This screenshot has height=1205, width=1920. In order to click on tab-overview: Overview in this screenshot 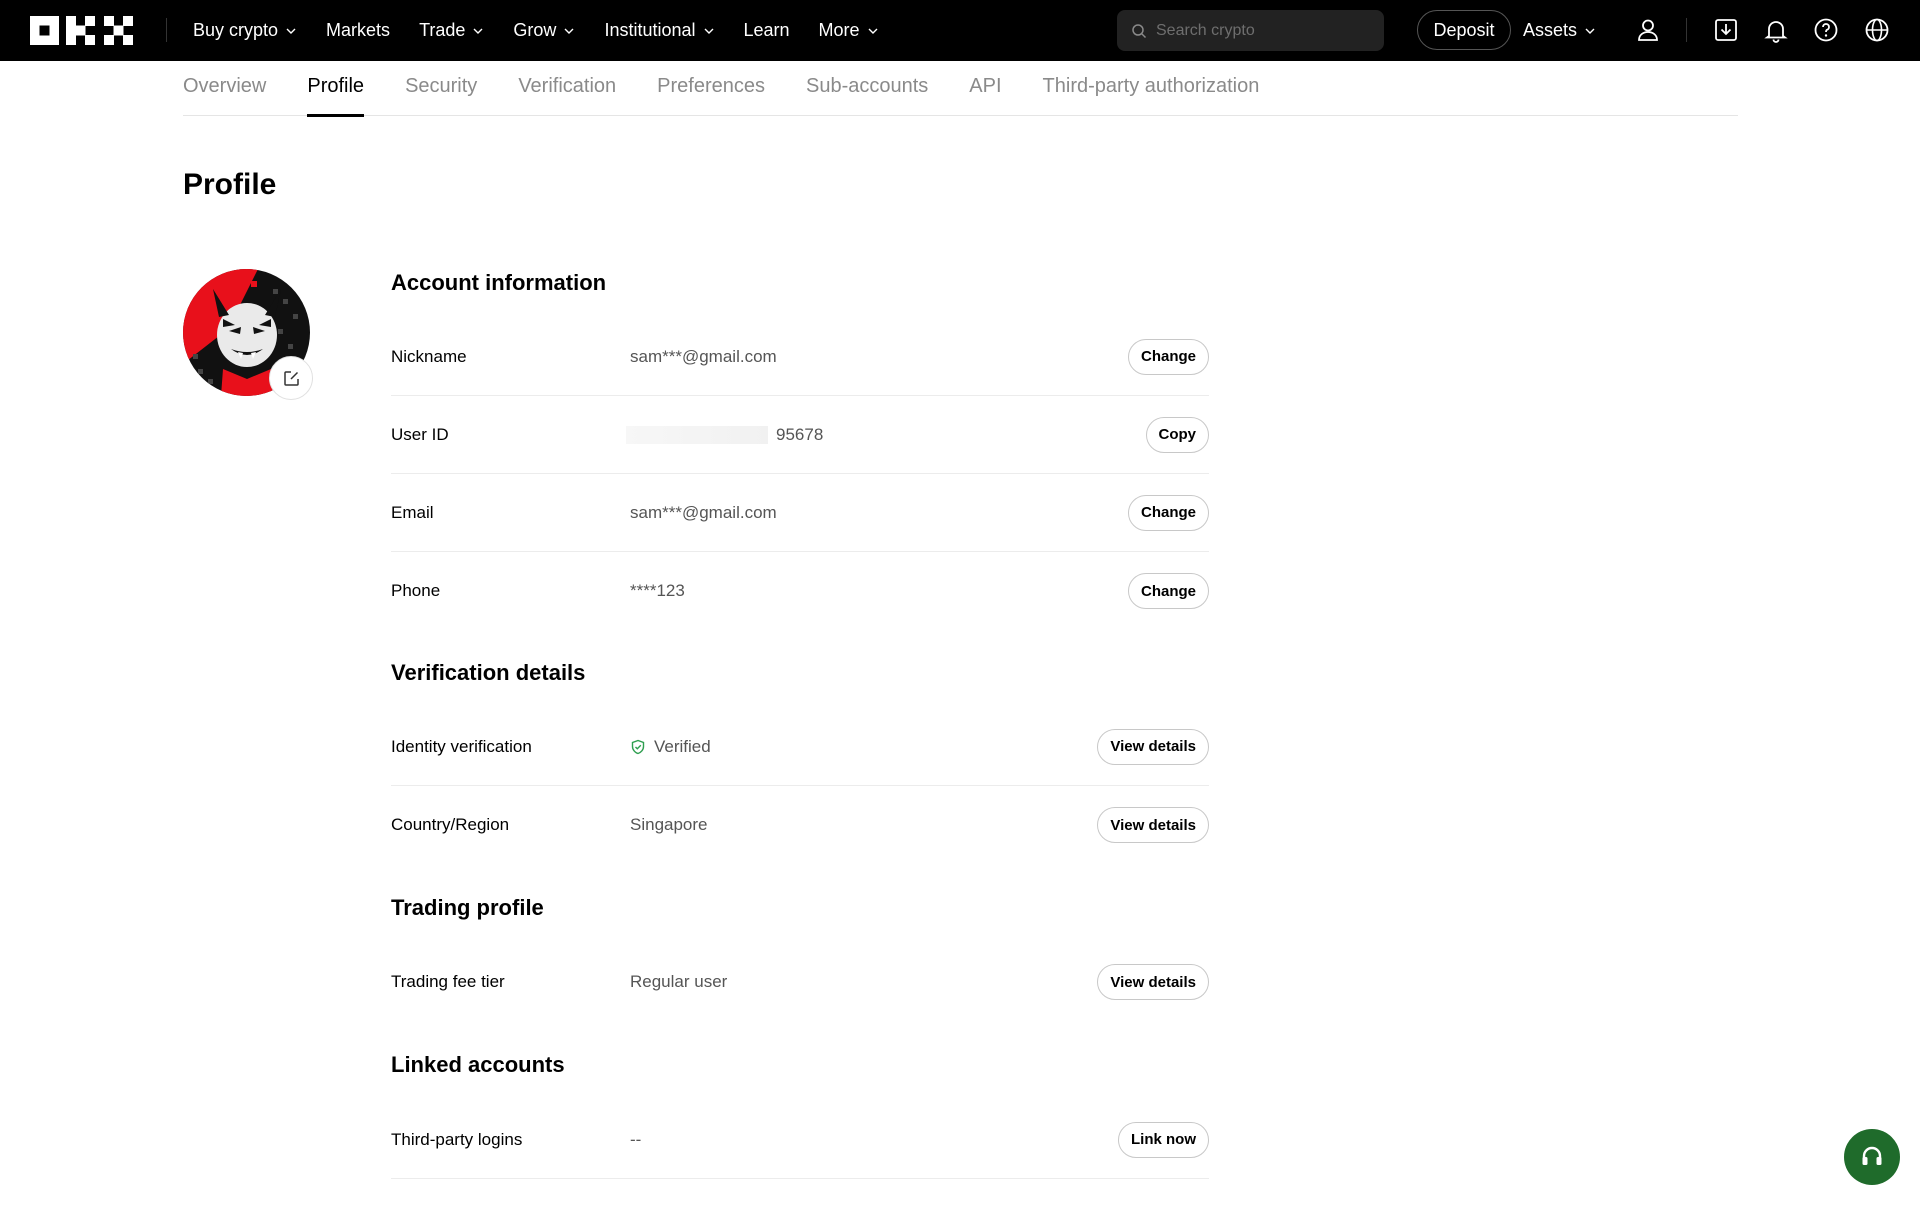, I will do `click(224, 88)`.